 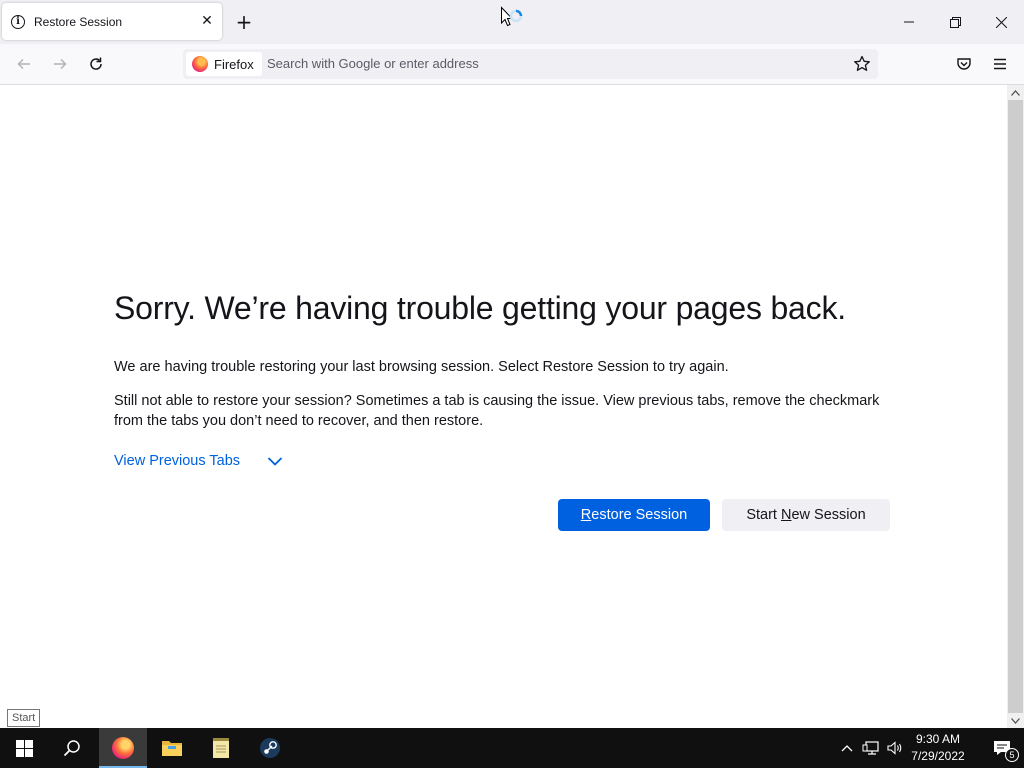 I want to click on scroll-up-button, so click(x=1015, y=92).